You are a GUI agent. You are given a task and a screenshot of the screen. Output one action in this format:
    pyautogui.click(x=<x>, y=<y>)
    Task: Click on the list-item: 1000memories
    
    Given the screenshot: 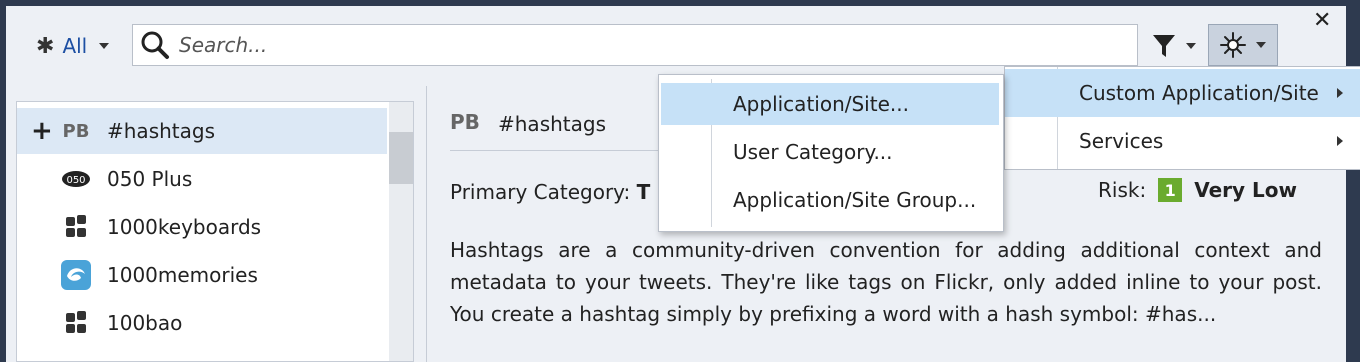 What is the action you would take?
    pyautogui.click(x=202, y=275)
    